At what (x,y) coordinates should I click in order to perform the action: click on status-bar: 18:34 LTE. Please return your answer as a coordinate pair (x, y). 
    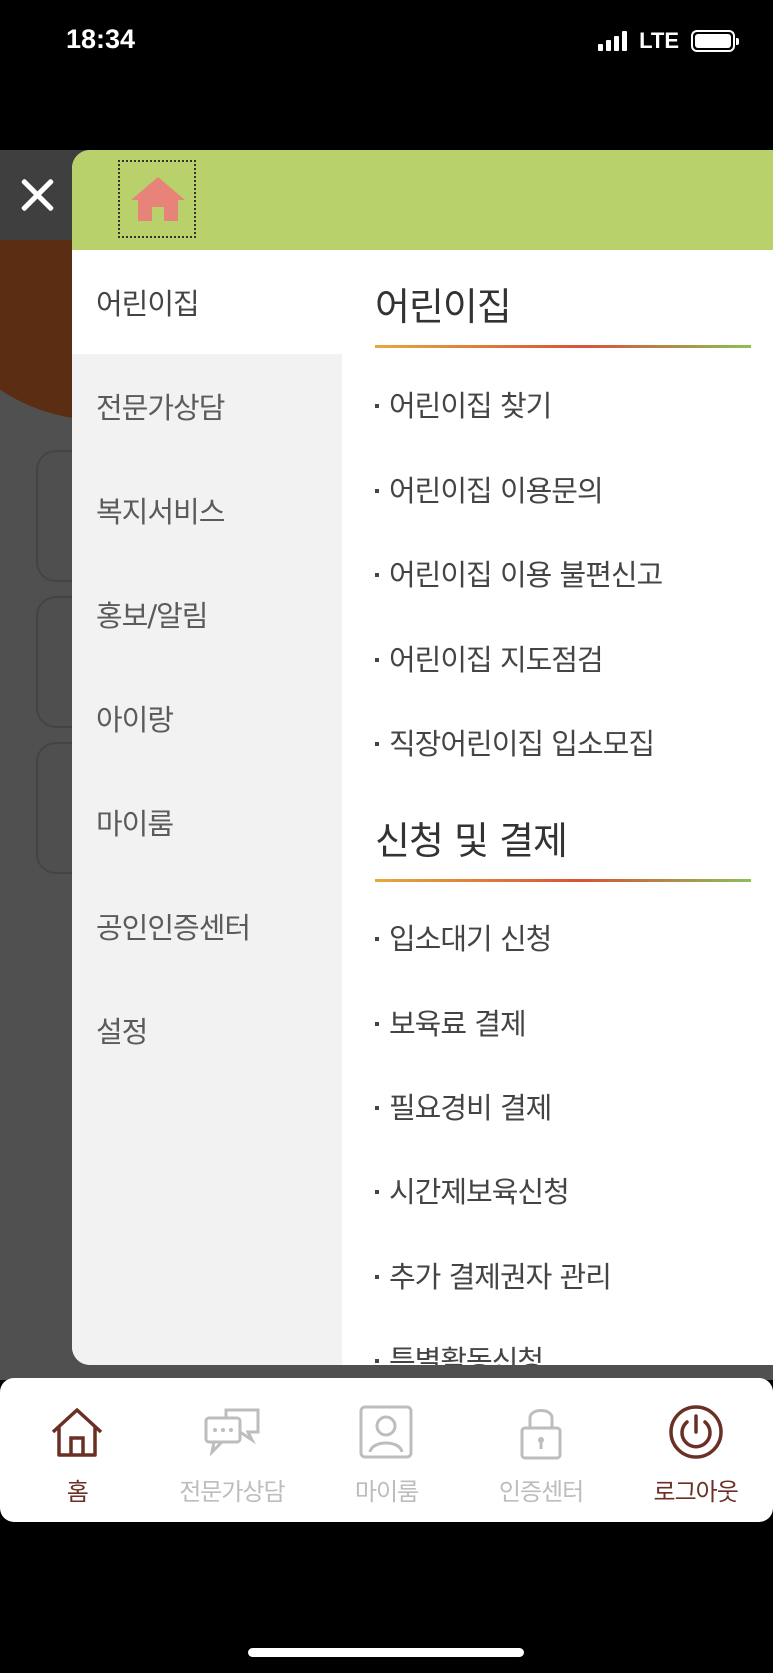
    Looking at the image, I should click on (386, 44).